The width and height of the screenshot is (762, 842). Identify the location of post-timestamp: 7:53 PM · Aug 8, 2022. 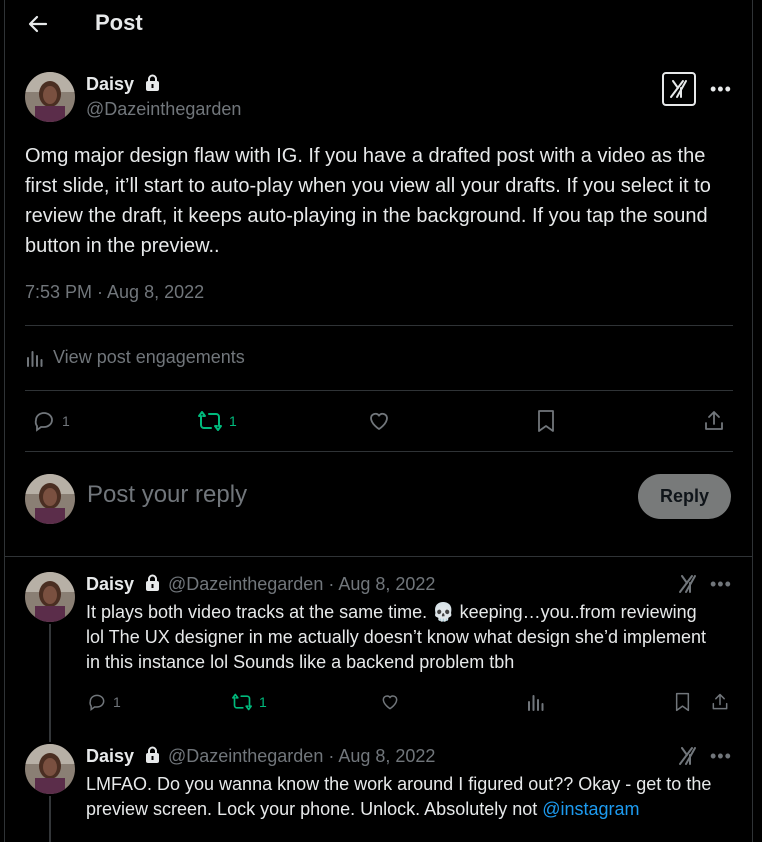
(114, 292).